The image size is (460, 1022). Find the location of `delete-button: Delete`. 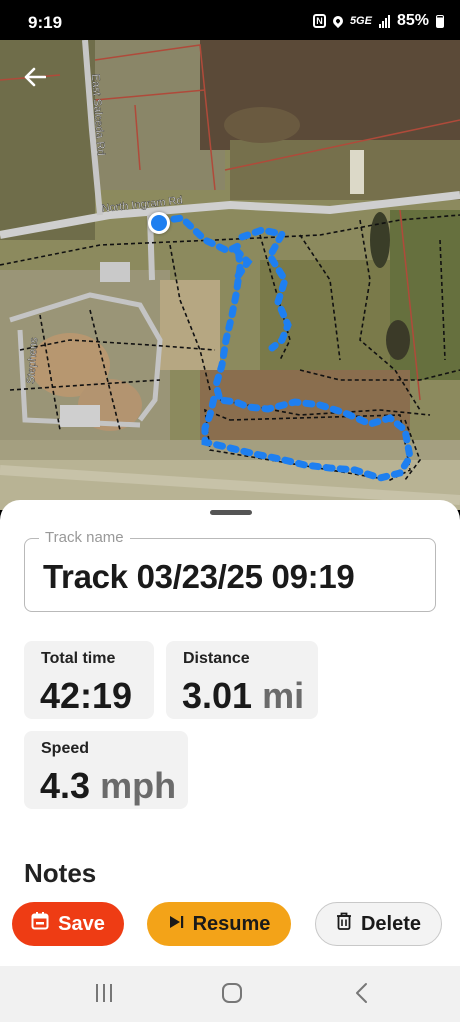

delete-button: Delete is located at coordinates (378, 924).